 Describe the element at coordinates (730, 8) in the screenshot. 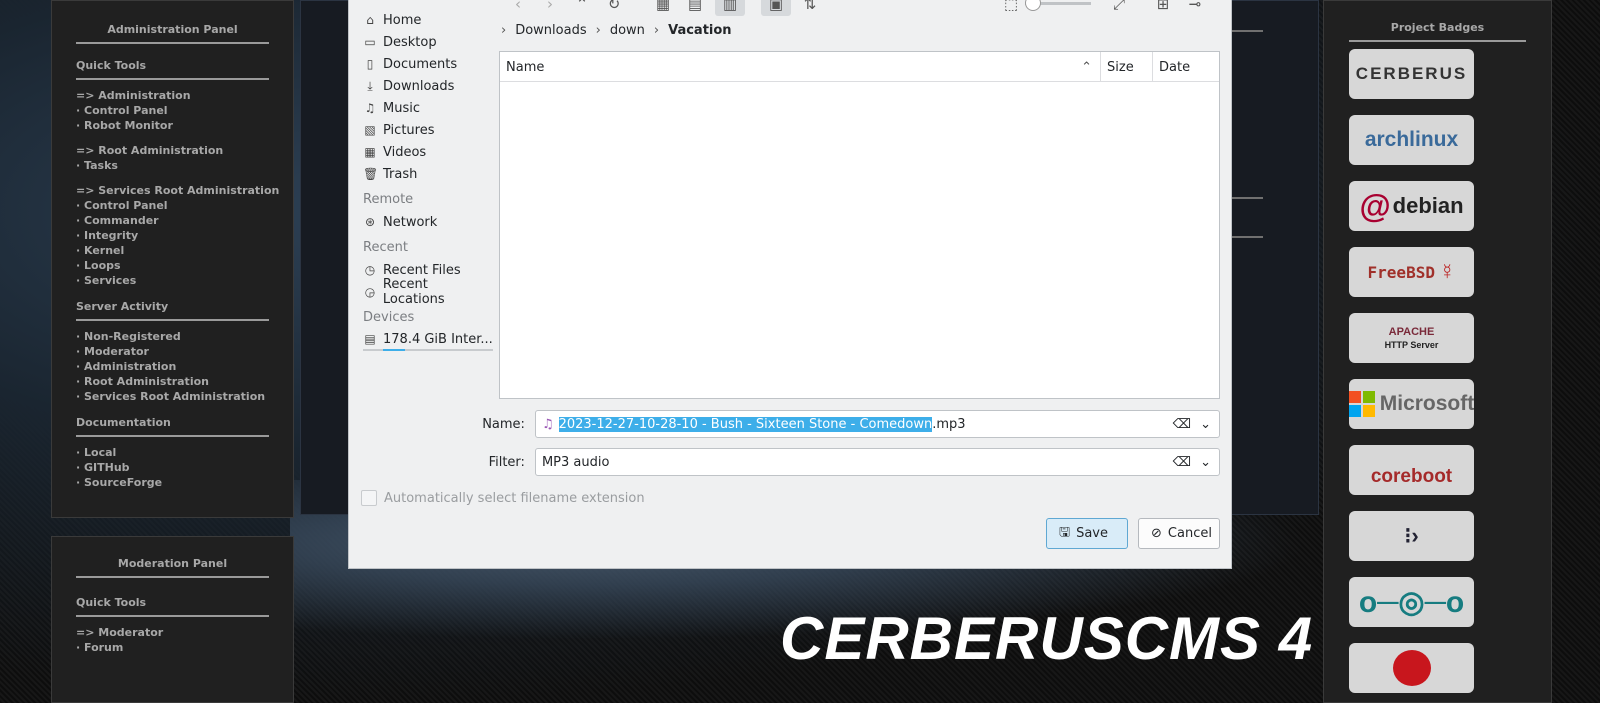

I see `detail-view-icon: ▥` at that location.